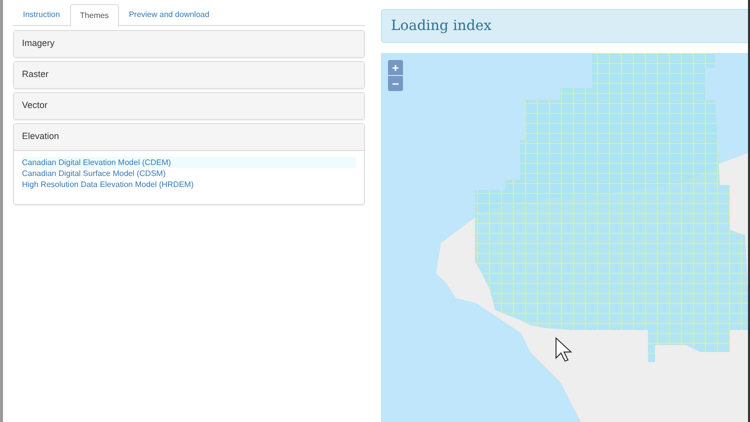  What do you see at coordinates (189, 173) in the screenshot?
I see `dataset-link: Canadian Digital Surface Model (CDSM)` at bounding box center [189, 173].